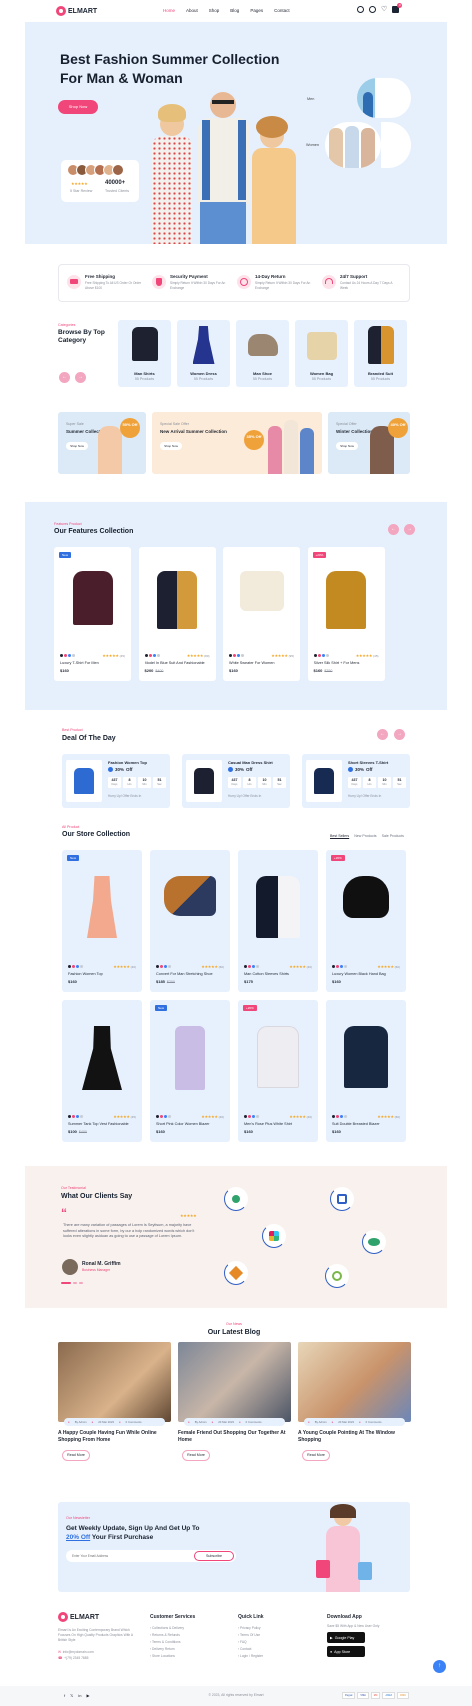 The height and width of the screenshot is (1706, 472). Describe the element at coordinates (167, 1628) in the screenshot. I see `footer-link: › Collections & Delivery` at that location.